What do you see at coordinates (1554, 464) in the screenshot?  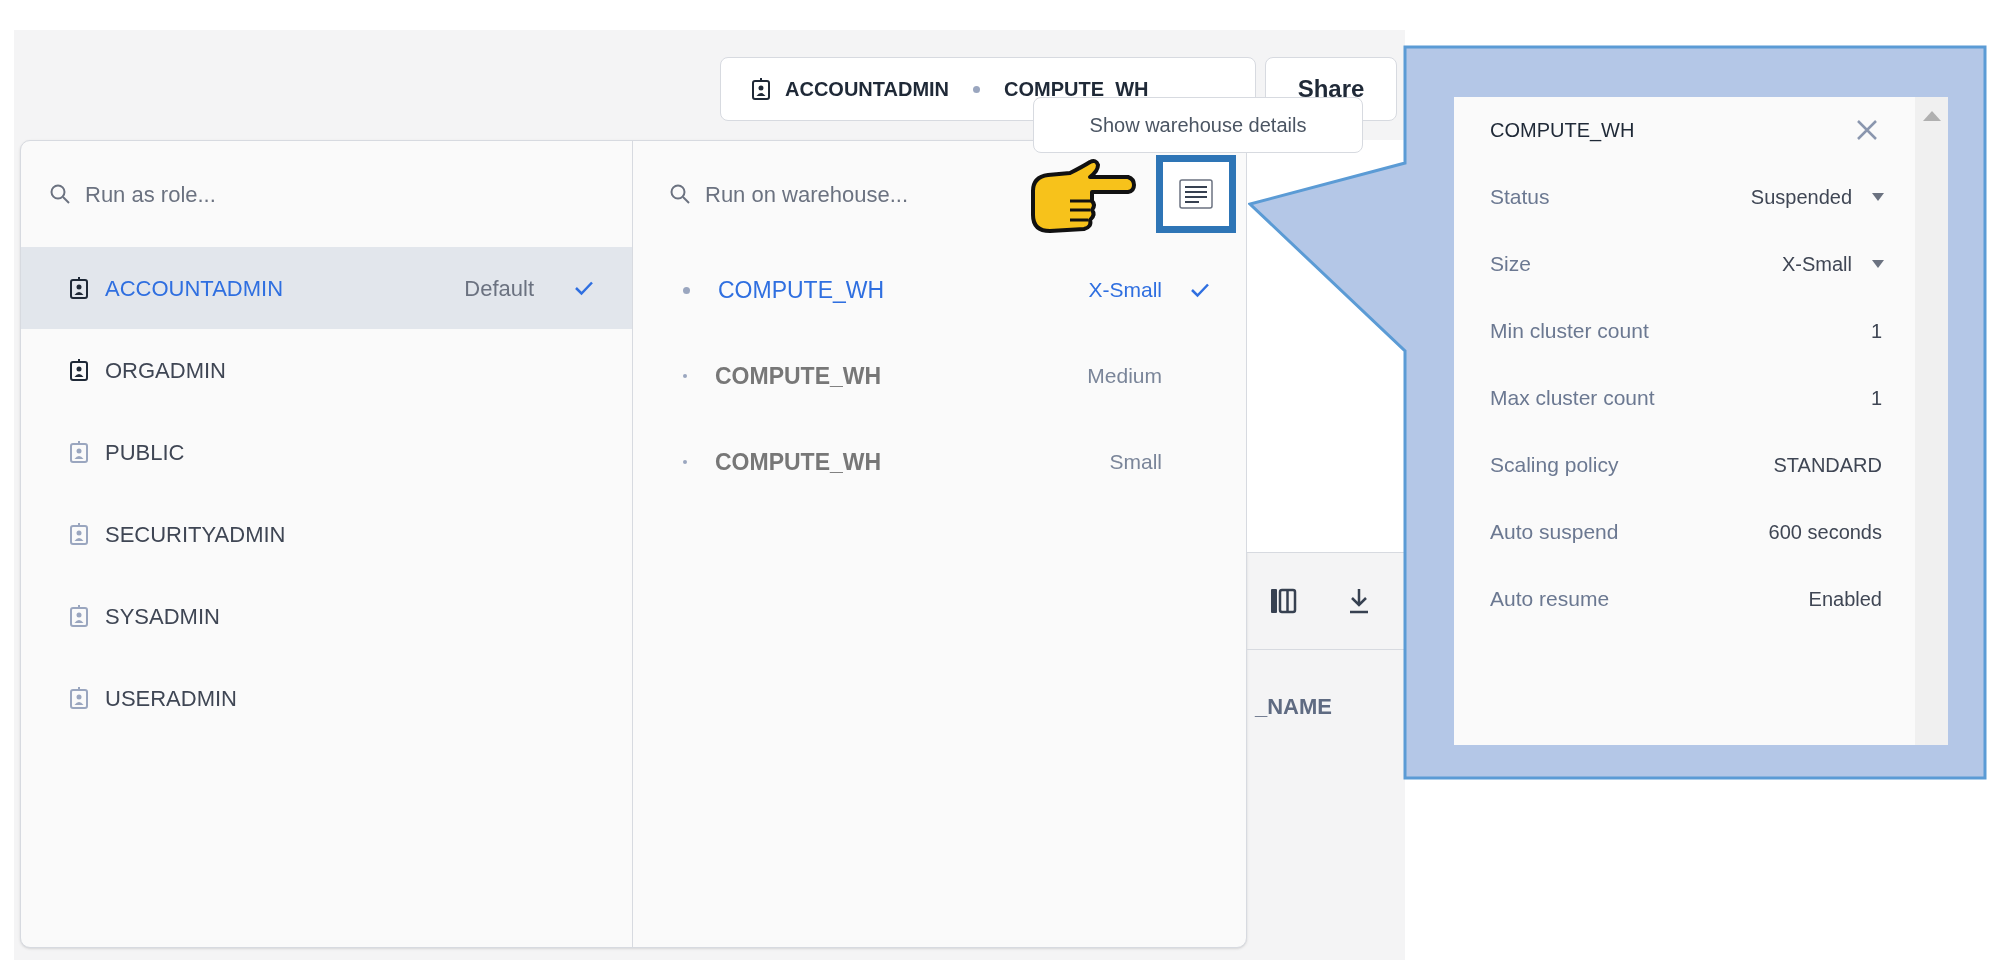 I see `detail-label: Scaling policy` at bounding box center [1554, 464].